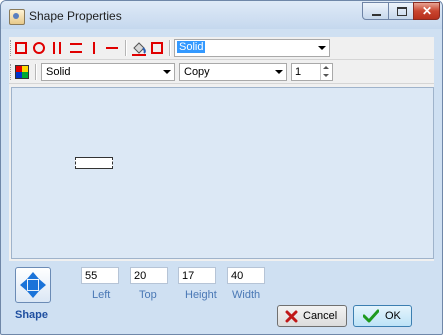  What do you see at coordinates (197, 275) in the screenshot?
I see `height-field: 17` at bounding box center [197, 275].